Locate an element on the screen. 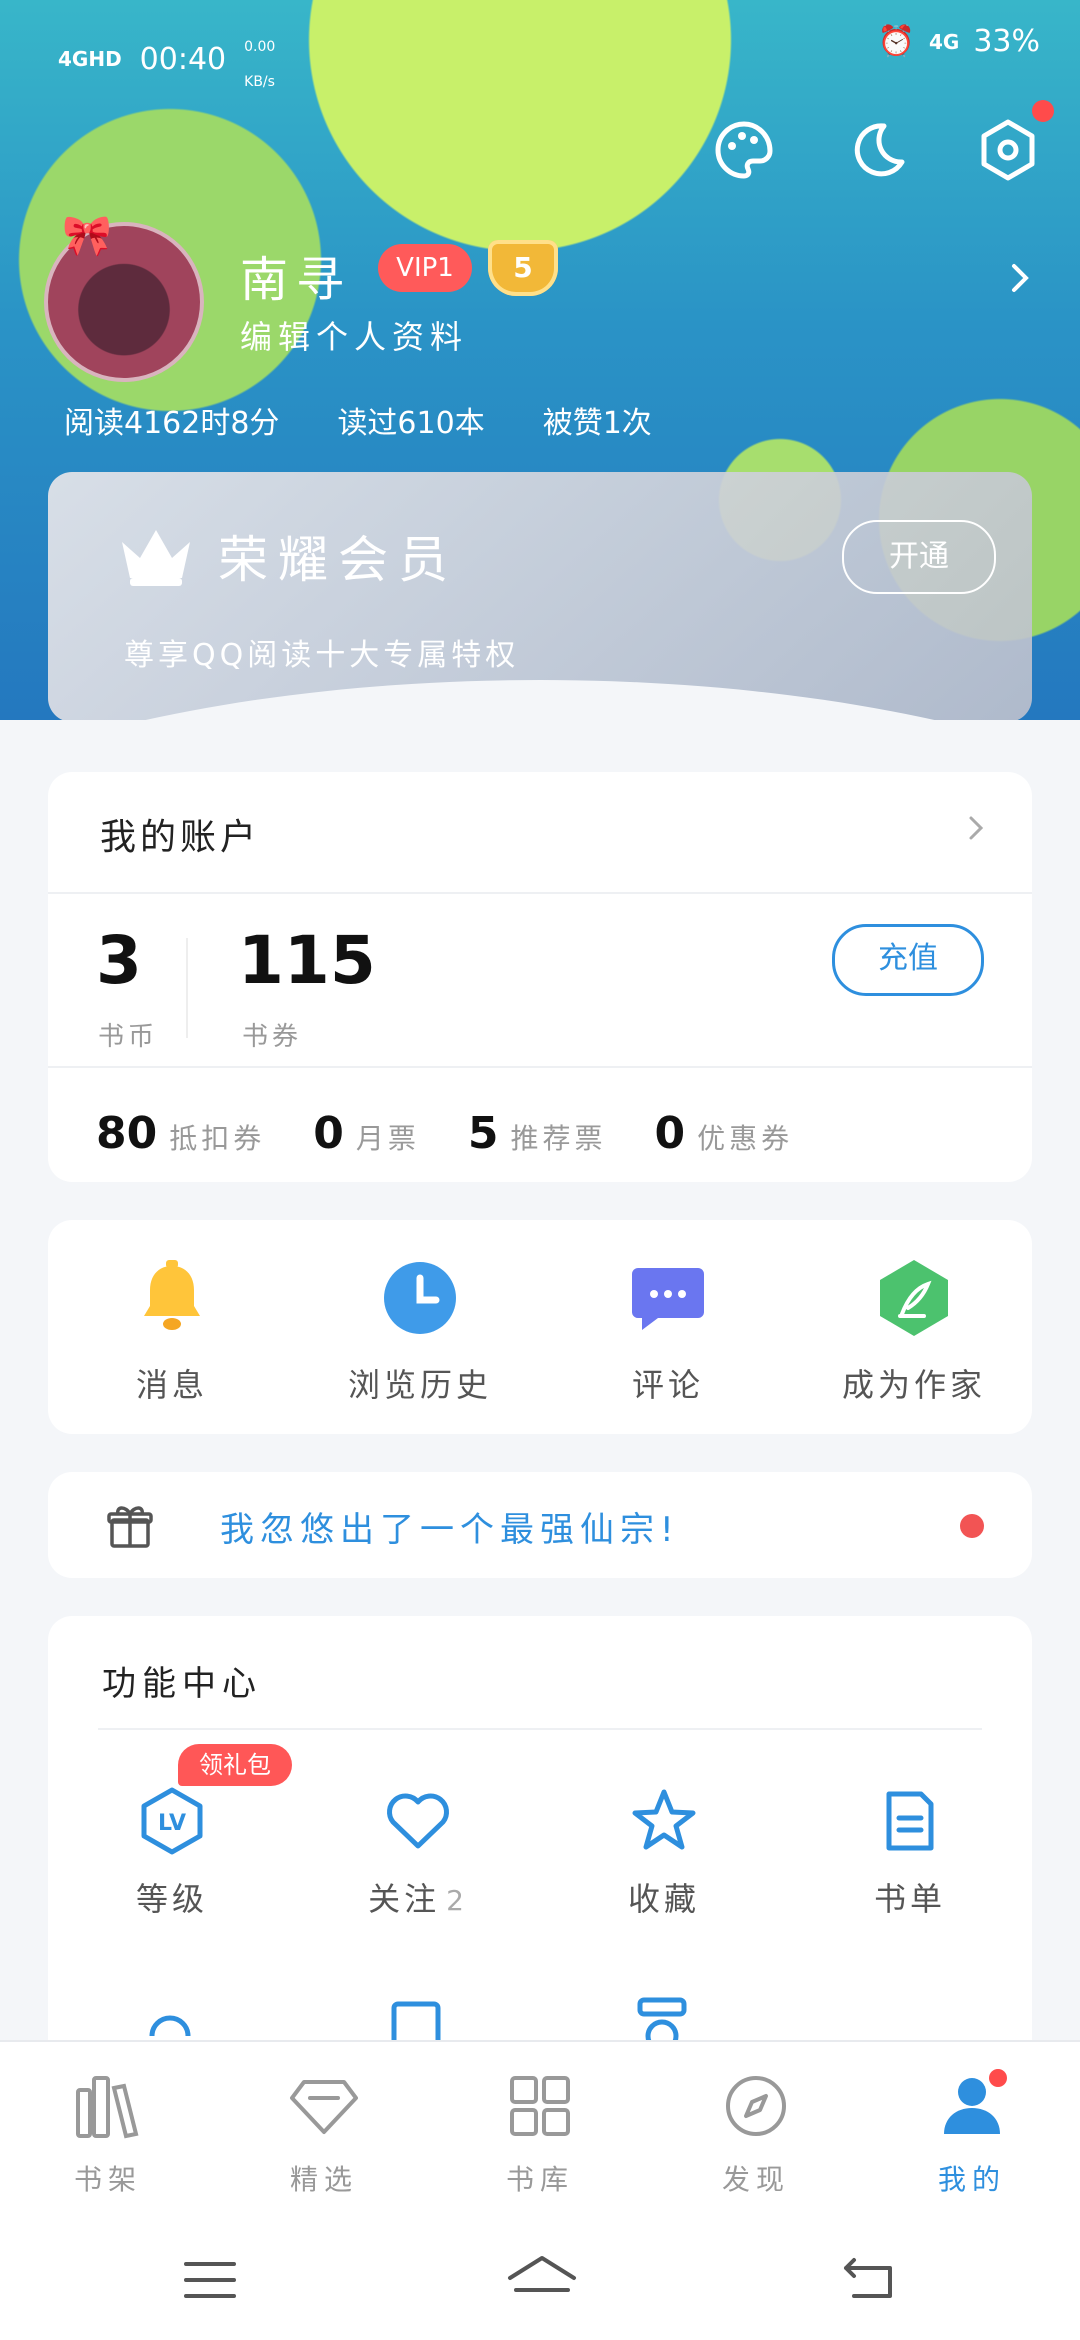 This screenshot has height=2340, width=1080. bow-icon: 🎀 is located at coordinates (87, 236).